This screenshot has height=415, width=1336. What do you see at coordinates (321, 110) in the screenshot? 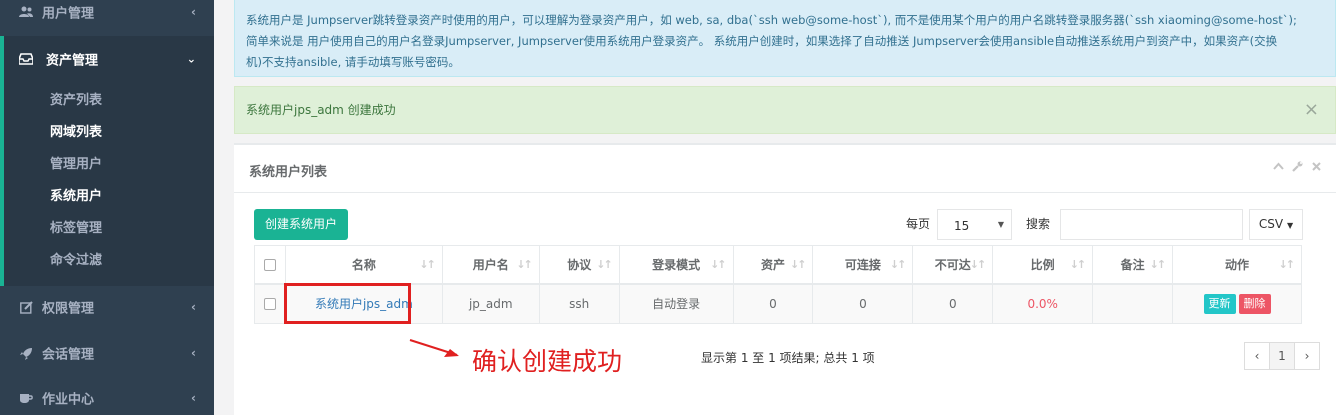
I see `success-alert-text: 系统用户jps_adm 创建成功` at bounding box center [321, 110].